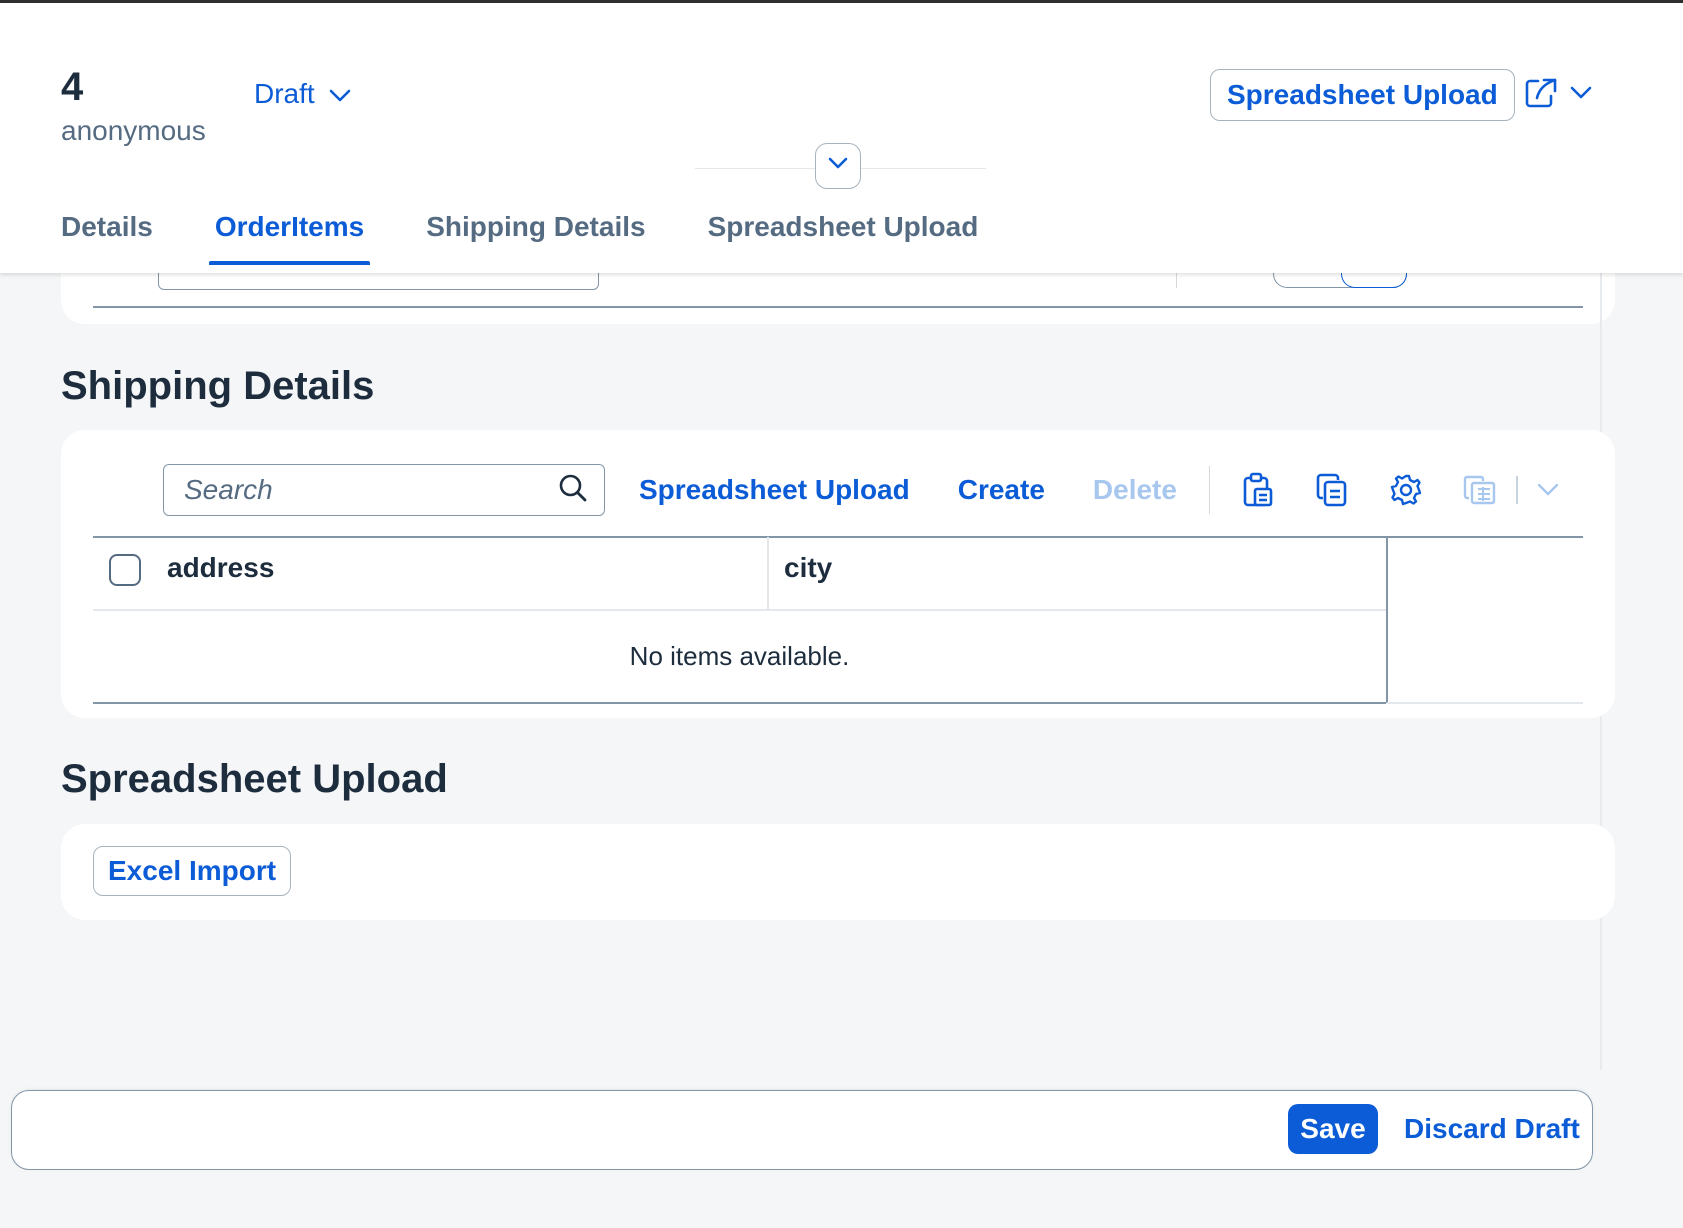 The image size is (1683, 1228). I want to click on column-header-city: city, so click(808, 568).